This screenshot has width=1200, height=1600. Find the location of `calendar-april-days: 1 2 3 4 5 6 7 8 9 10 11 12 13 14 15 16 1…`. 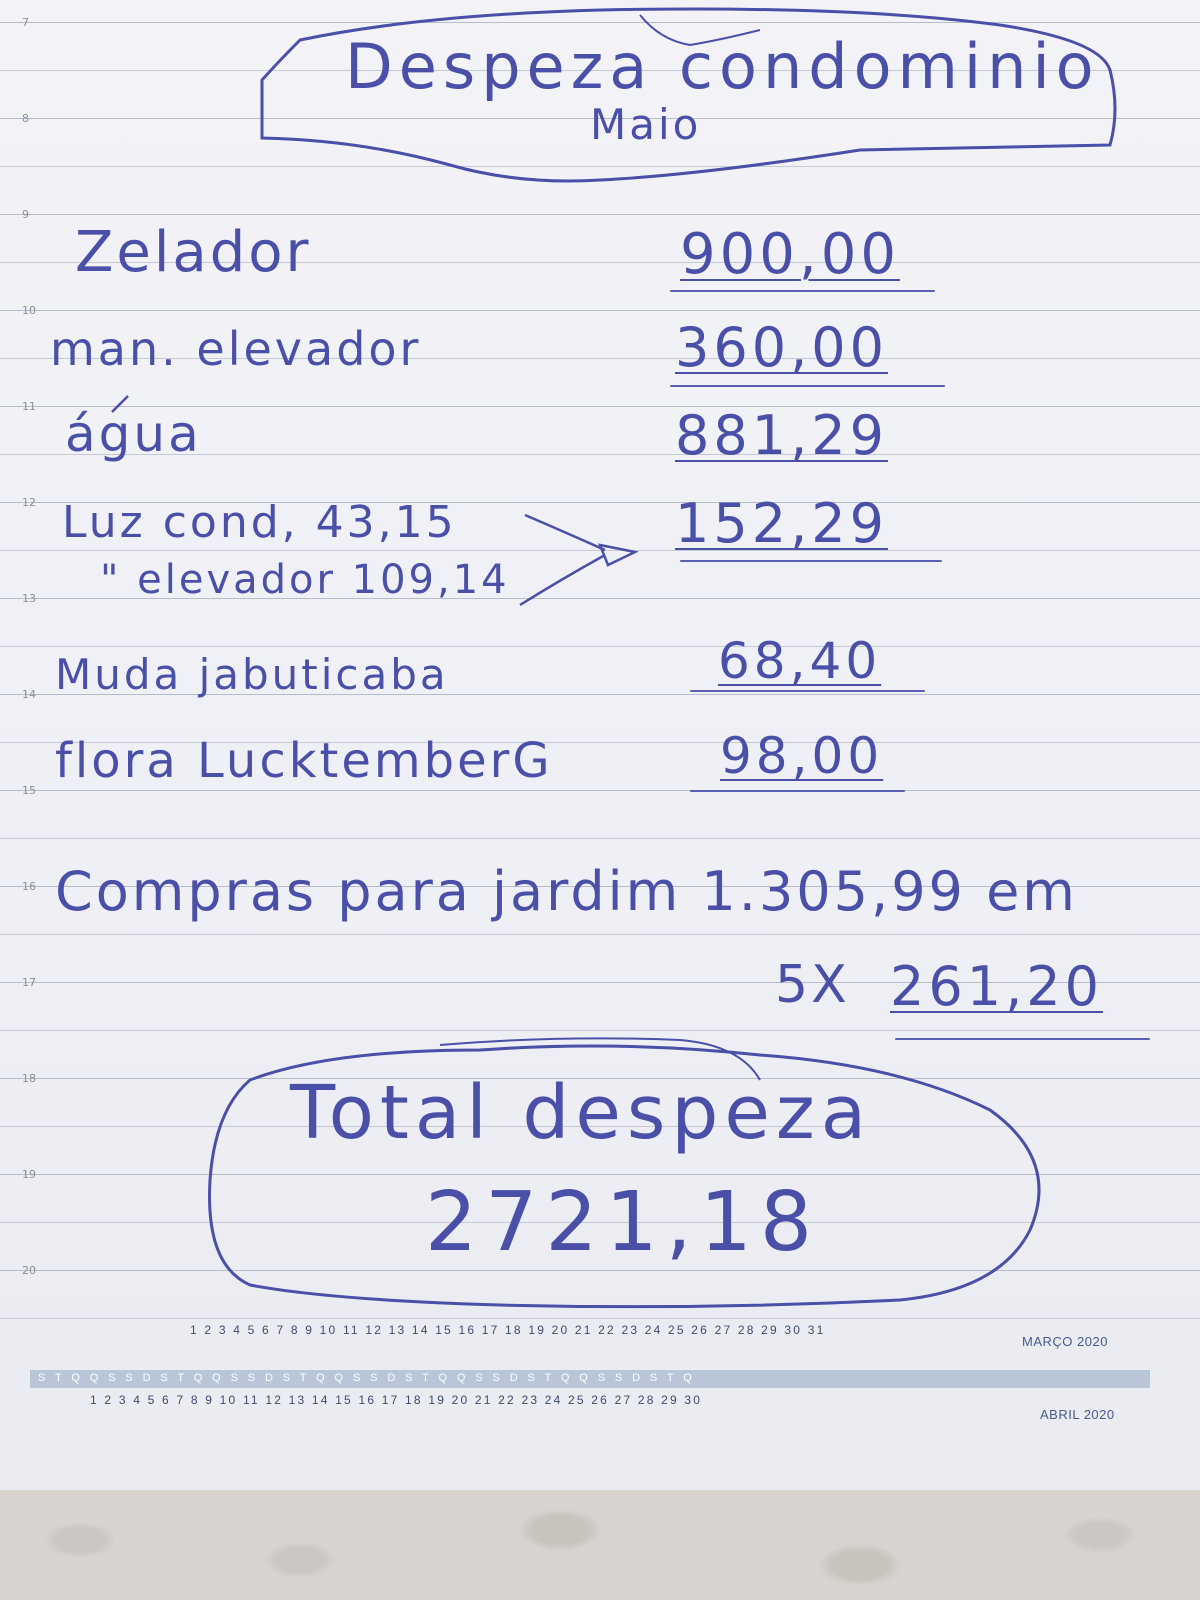

calendar-april-days: 1 2 3 4 5 6 7 8 9 10 11 12 13 14 15 16 1… is located at coordinates (396, 1400).